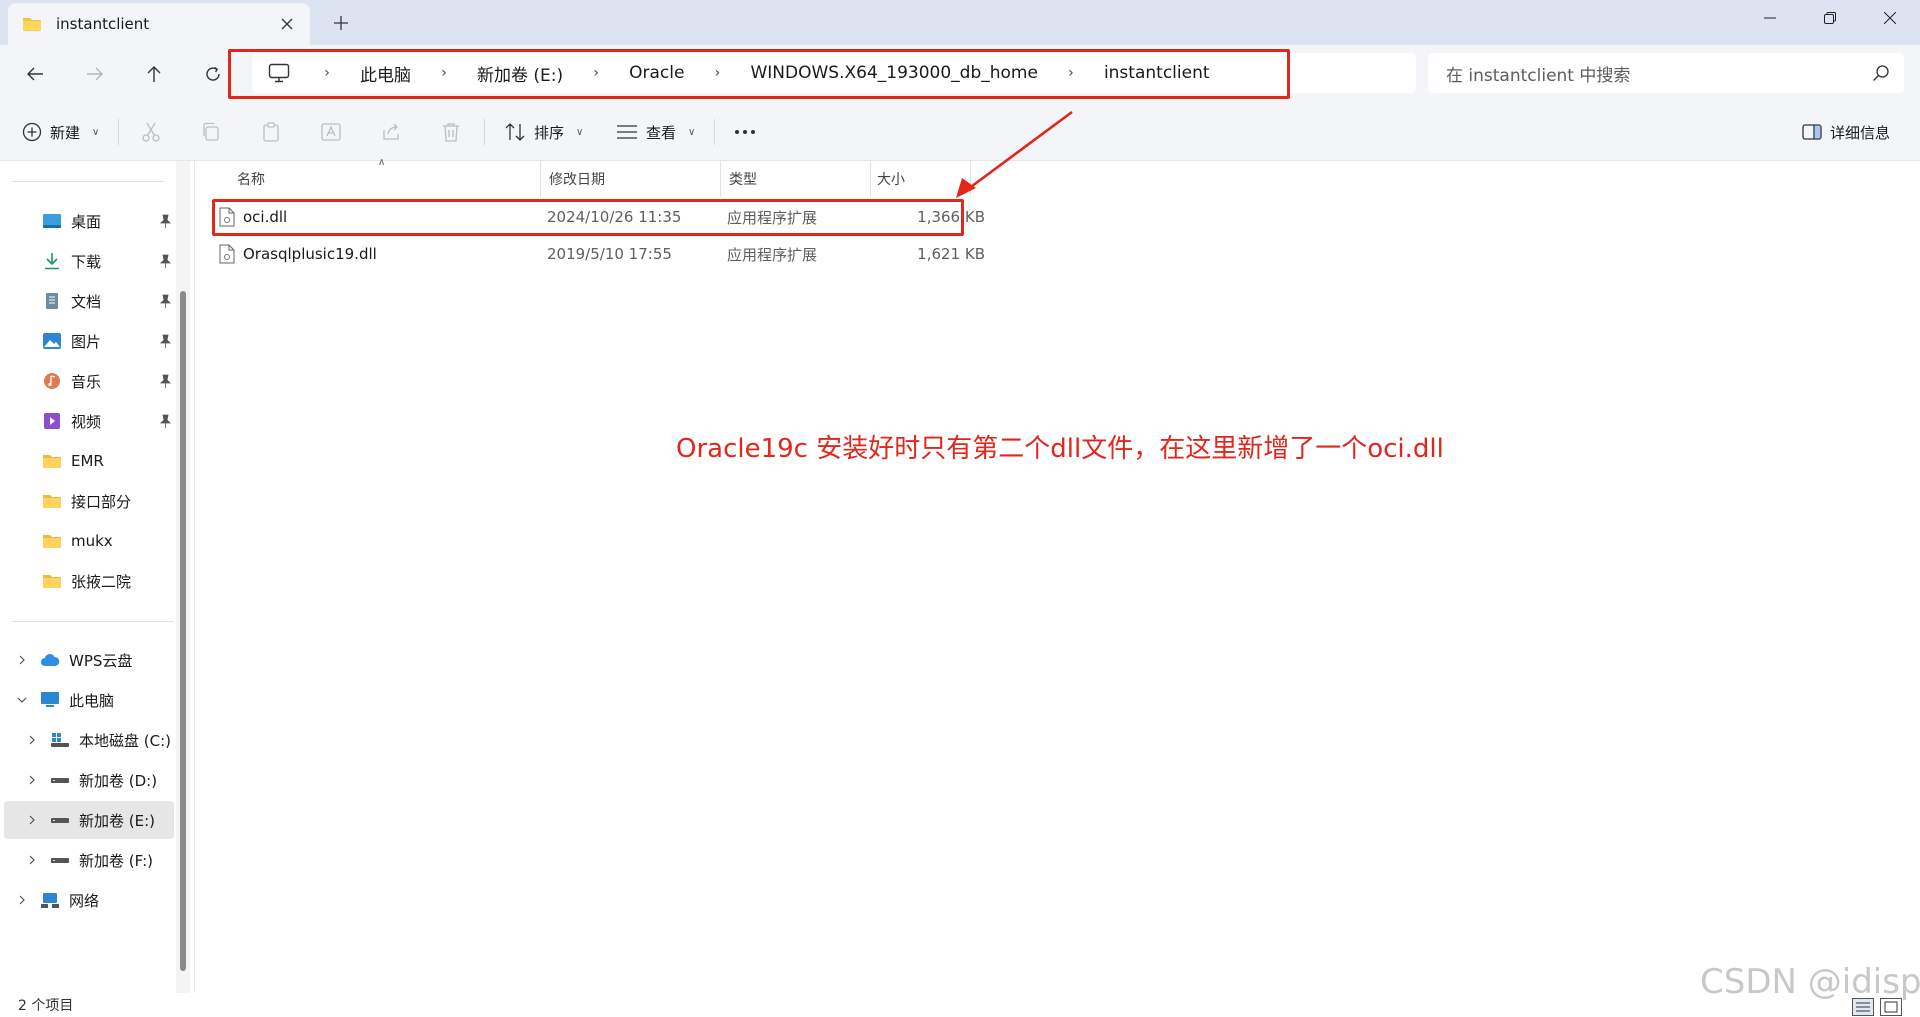 This screenshot has height=1017, width=1920. Describe the element at coordinates (1877, 1007) in the screenshot. I see `view-toggle` at that location.